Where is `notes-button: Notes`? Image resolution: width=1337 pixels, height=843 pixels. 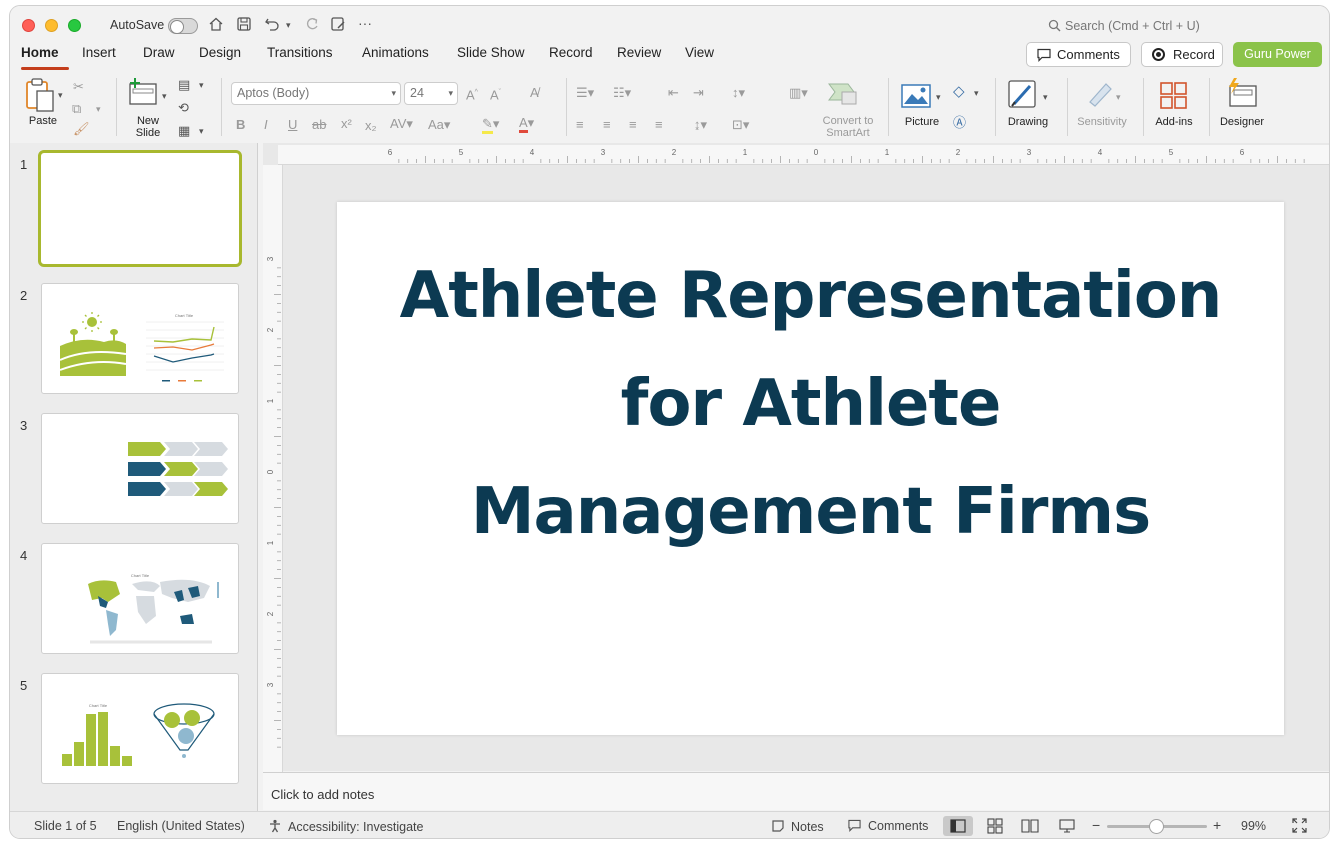
notes-button: Notes is located at coordinates (797, 826).